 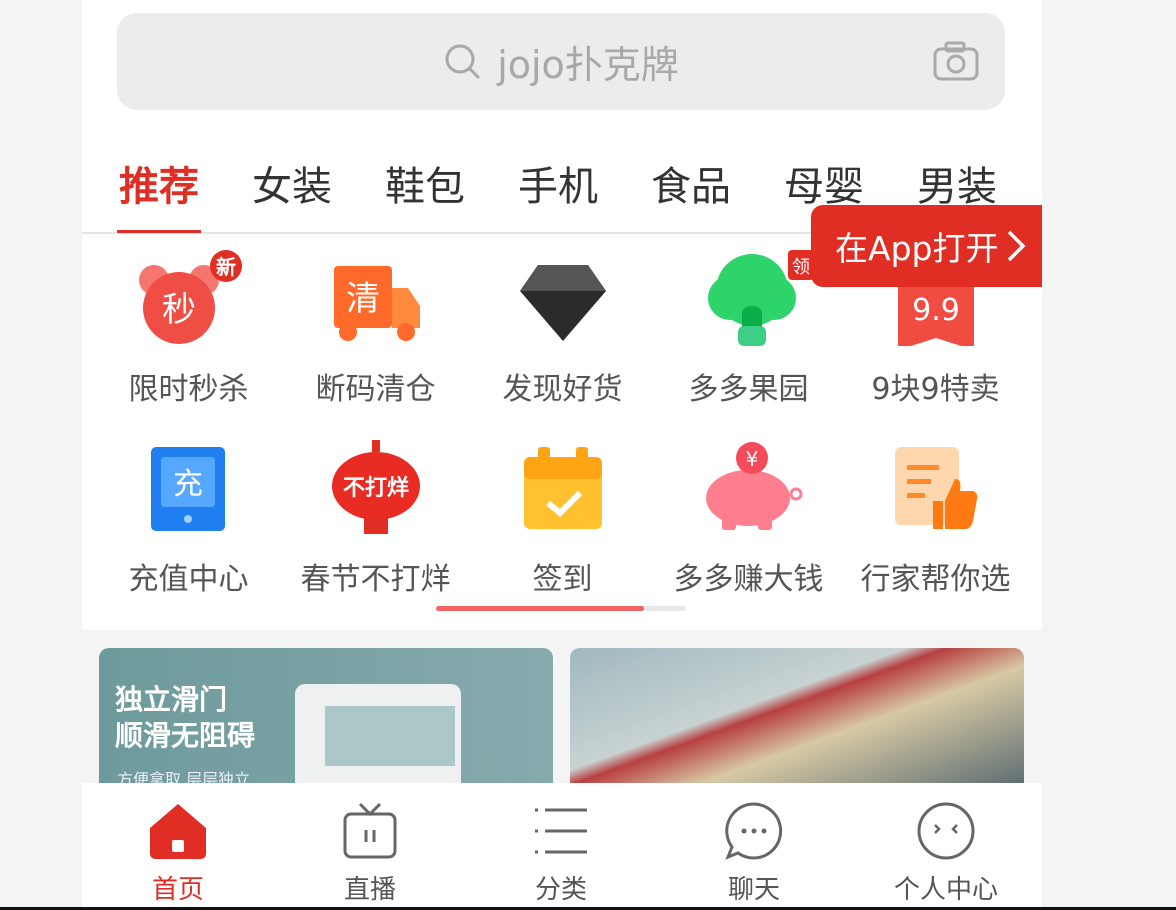 What do you see at coordinates (753, 486) in the screenshot?
I see `piggy-bank-icon: ¥` at bounding box center [753, 486].